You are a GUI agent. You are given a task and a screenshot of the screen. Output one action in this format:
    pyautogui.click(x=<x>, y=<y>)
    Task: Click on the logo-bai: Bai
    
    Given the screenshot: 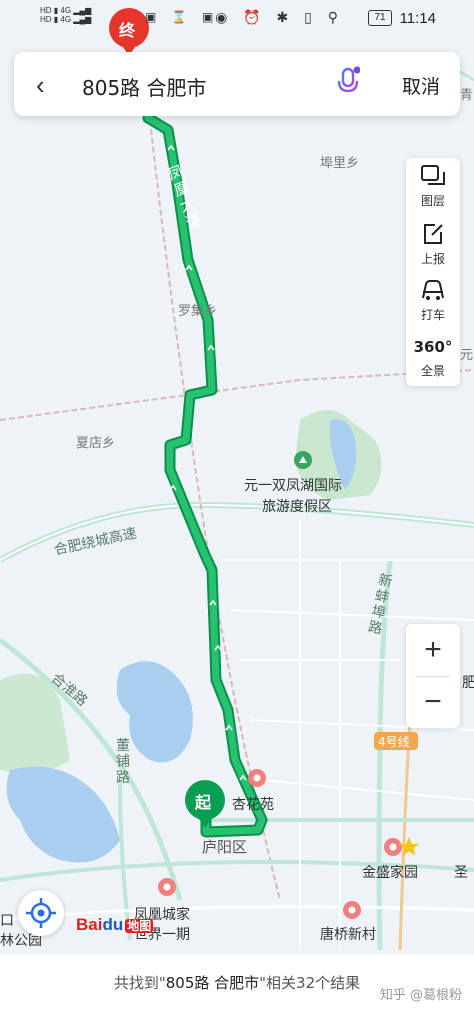 What is the action you would take?
    pyautogui.click(x=89, y=924)
    